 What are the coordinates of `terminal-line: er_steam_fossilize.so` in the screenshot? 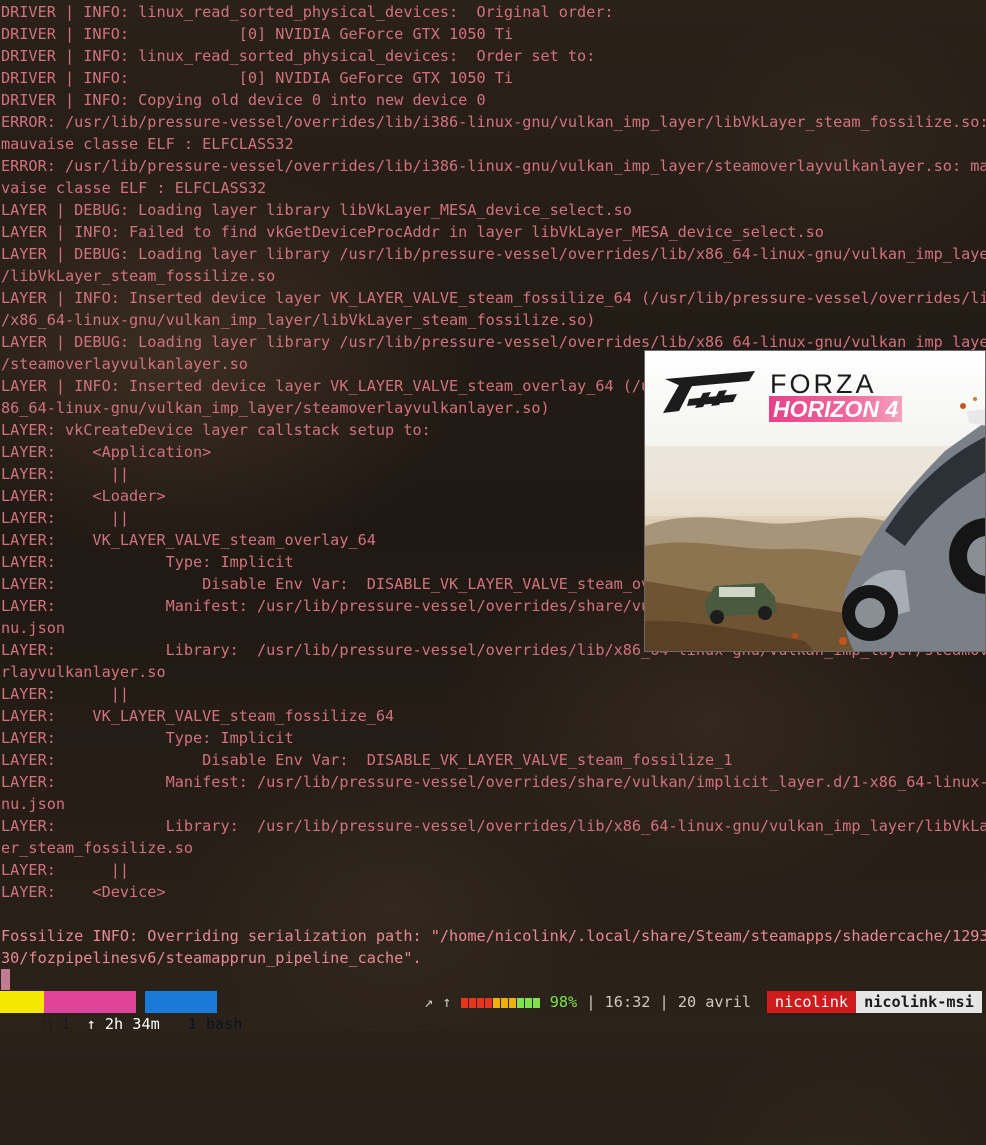 It's located at (97, 848).